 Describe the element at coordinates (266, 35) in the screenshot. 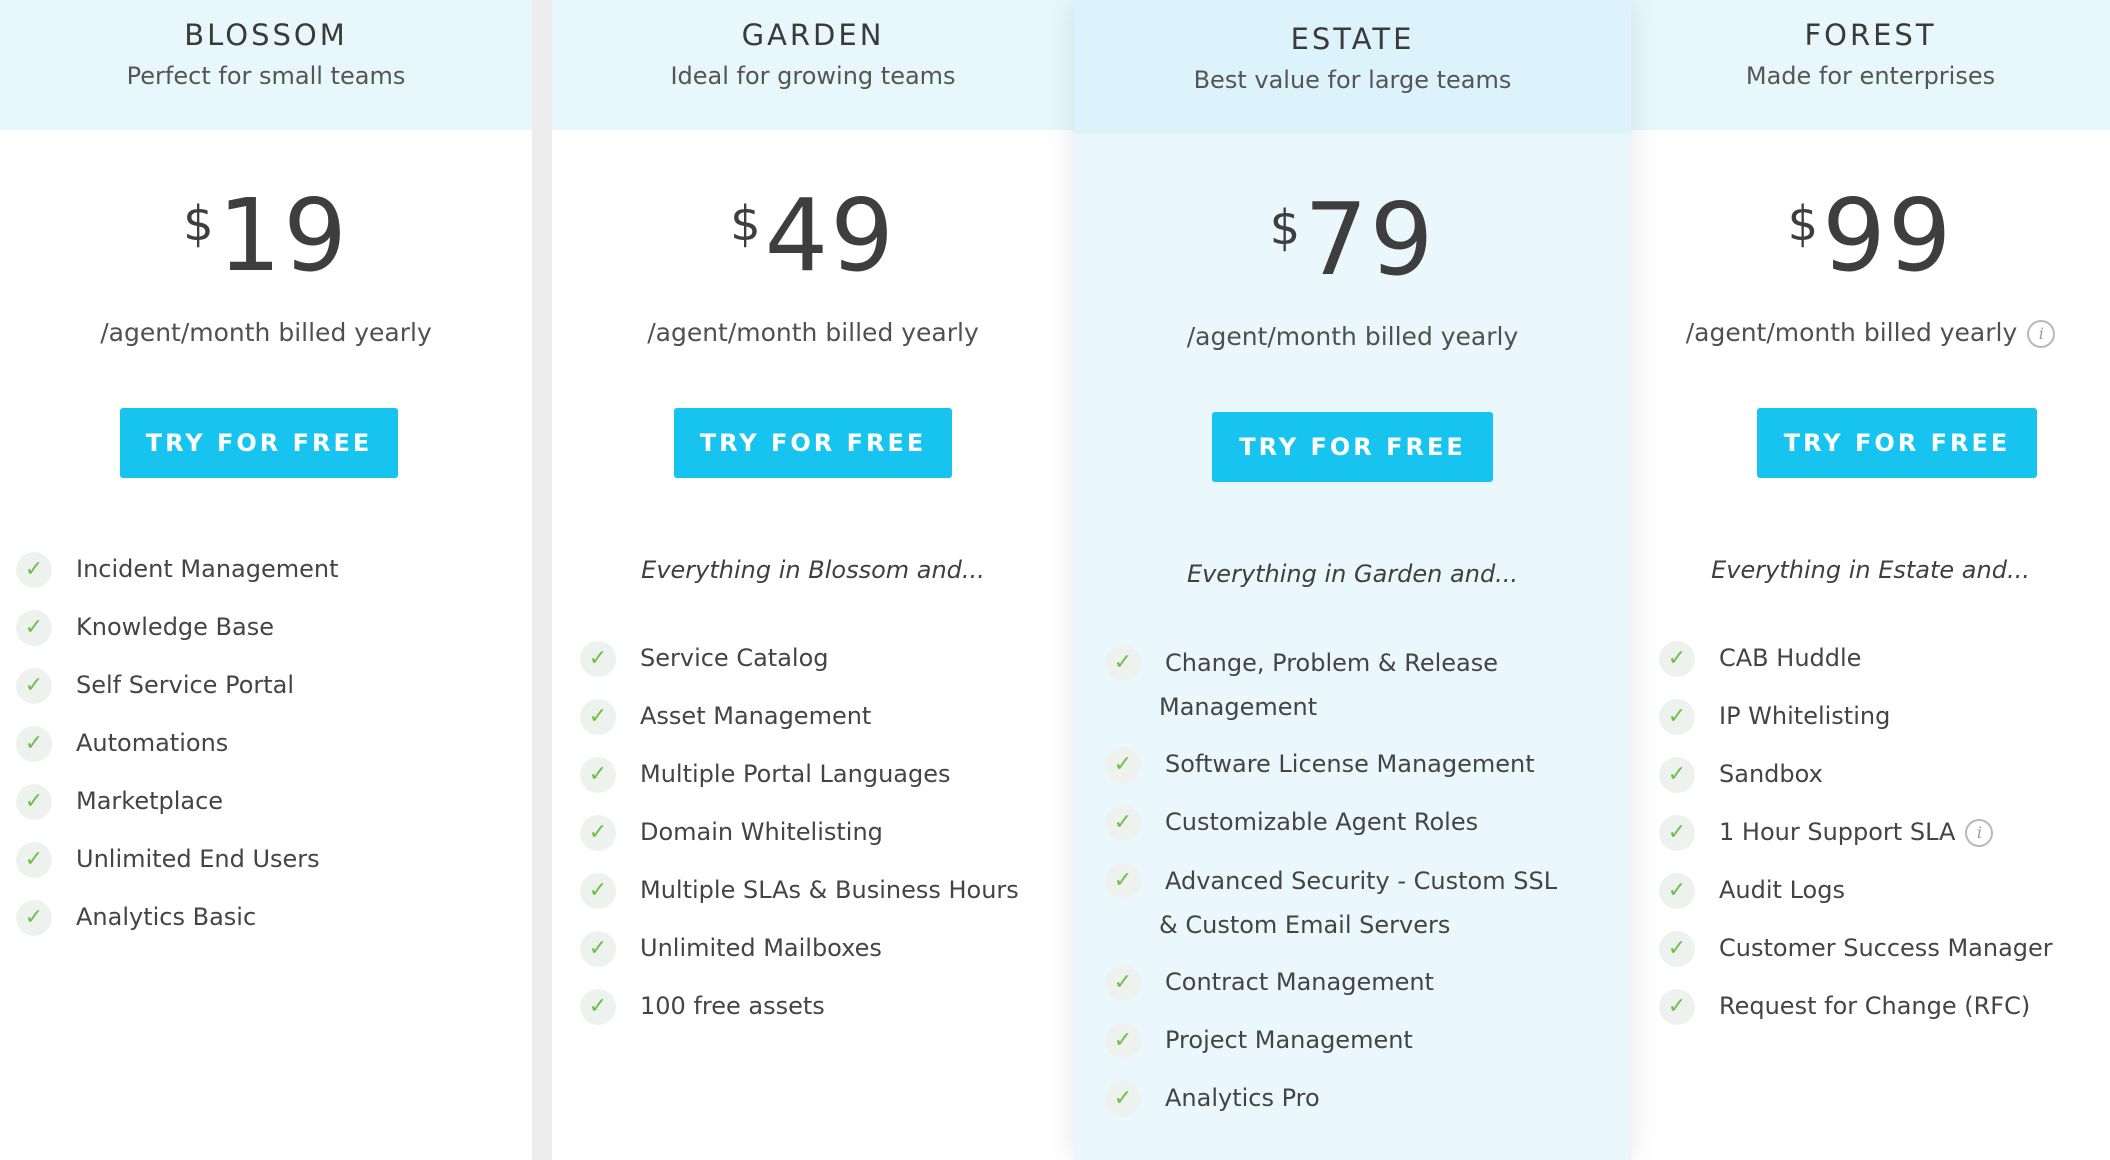

I see `plan-name: BLOSSOM` at that location.